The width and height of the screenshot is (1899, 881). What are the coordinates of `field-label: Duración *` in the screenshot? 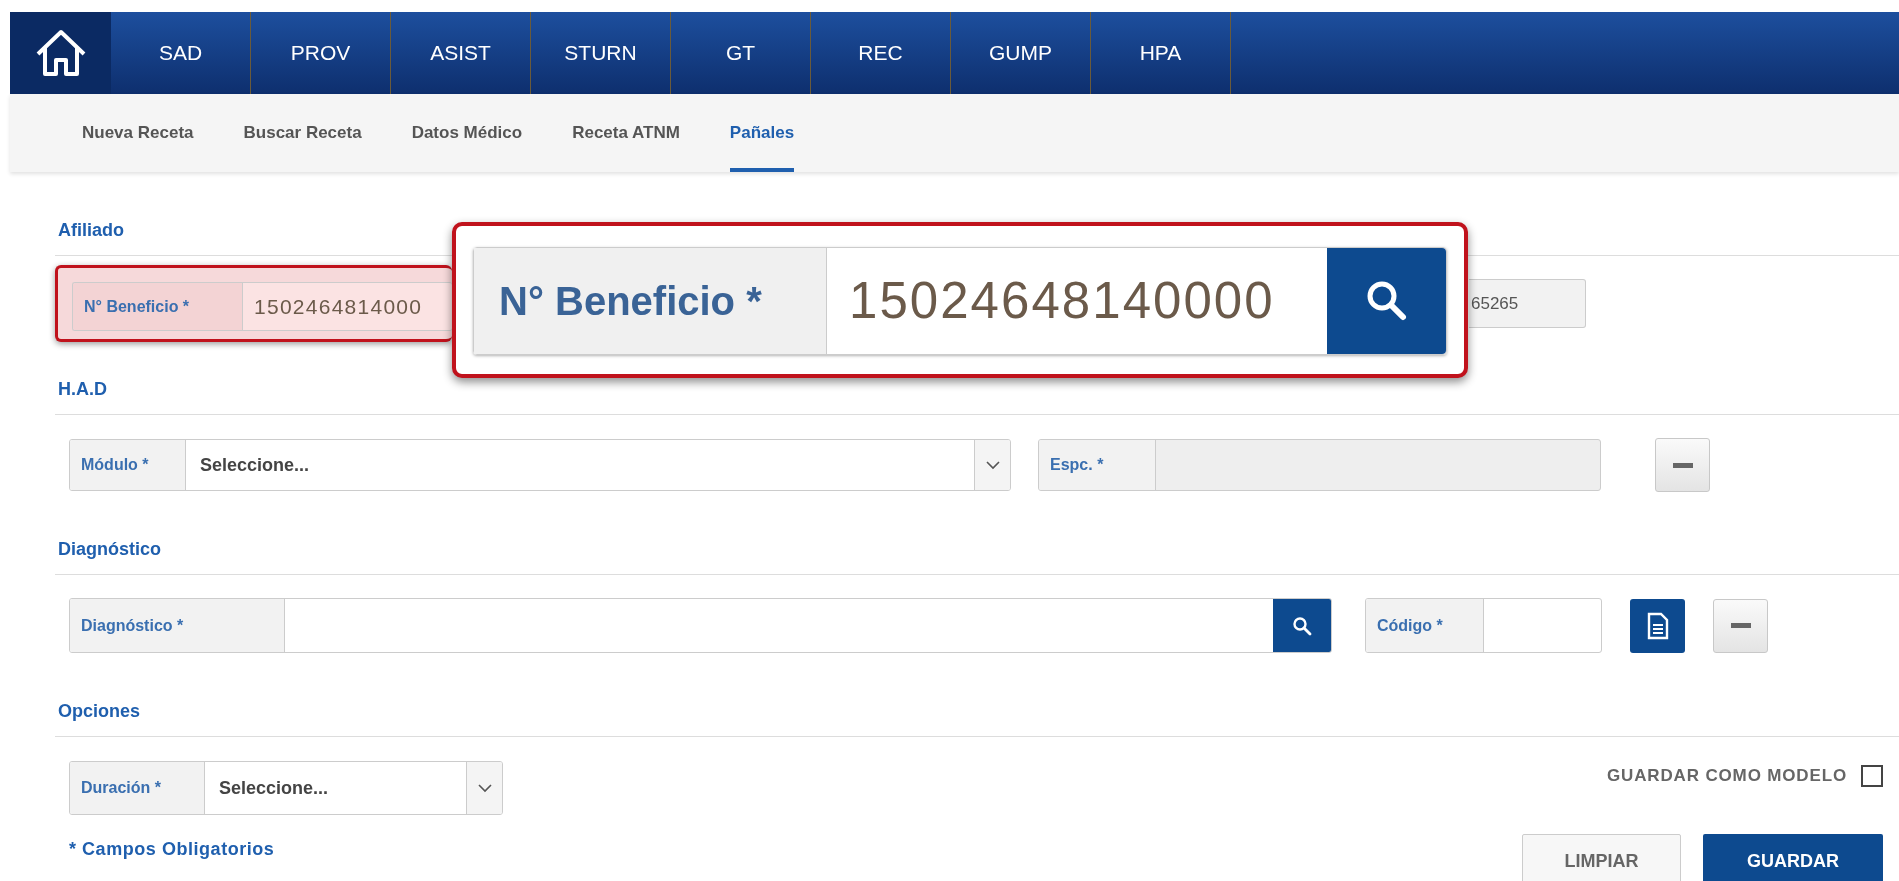 It's located at (121, 788).